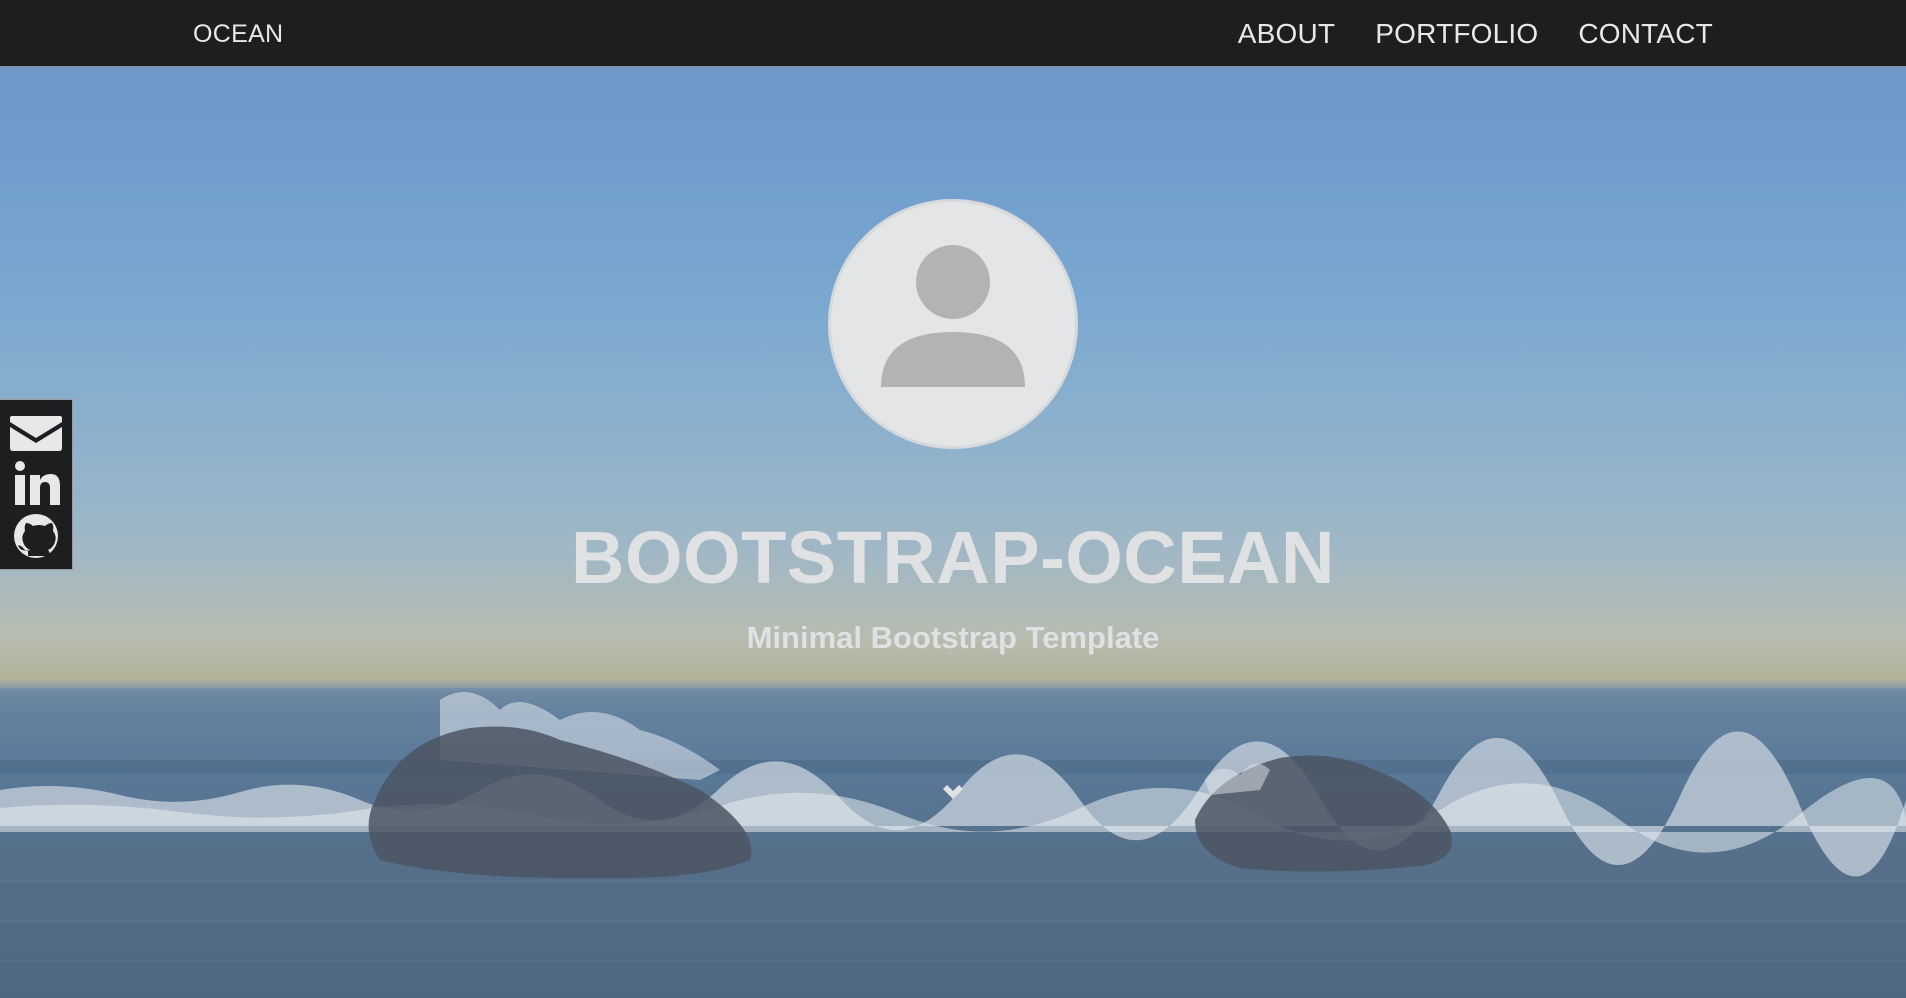 This screenshot has width=1906, height=998. What do you see at coordinates (953, 316) in the screenshot?
I see `user-icon` at bounding box center [953, 316].